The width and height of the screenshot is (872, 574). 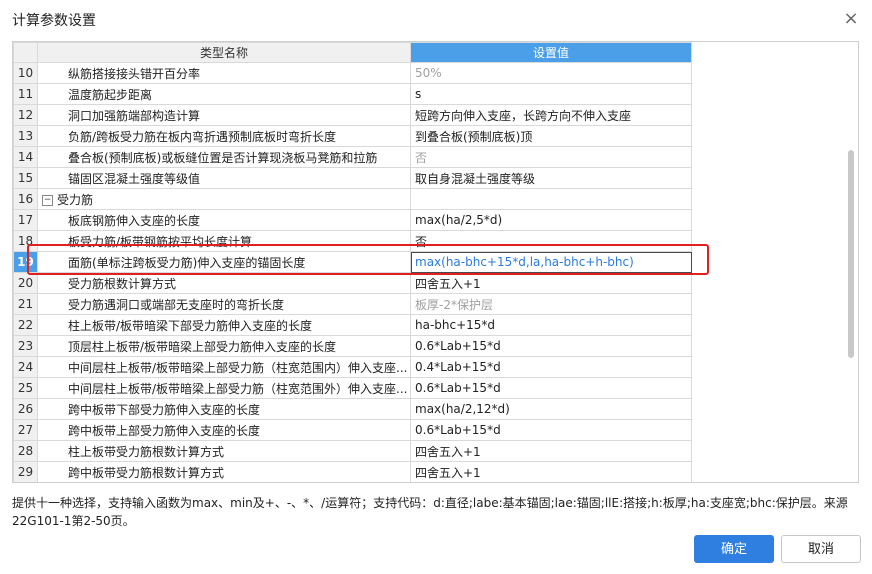 I want to click on header-type-name: 类型名称, so click(x=224, y=52).